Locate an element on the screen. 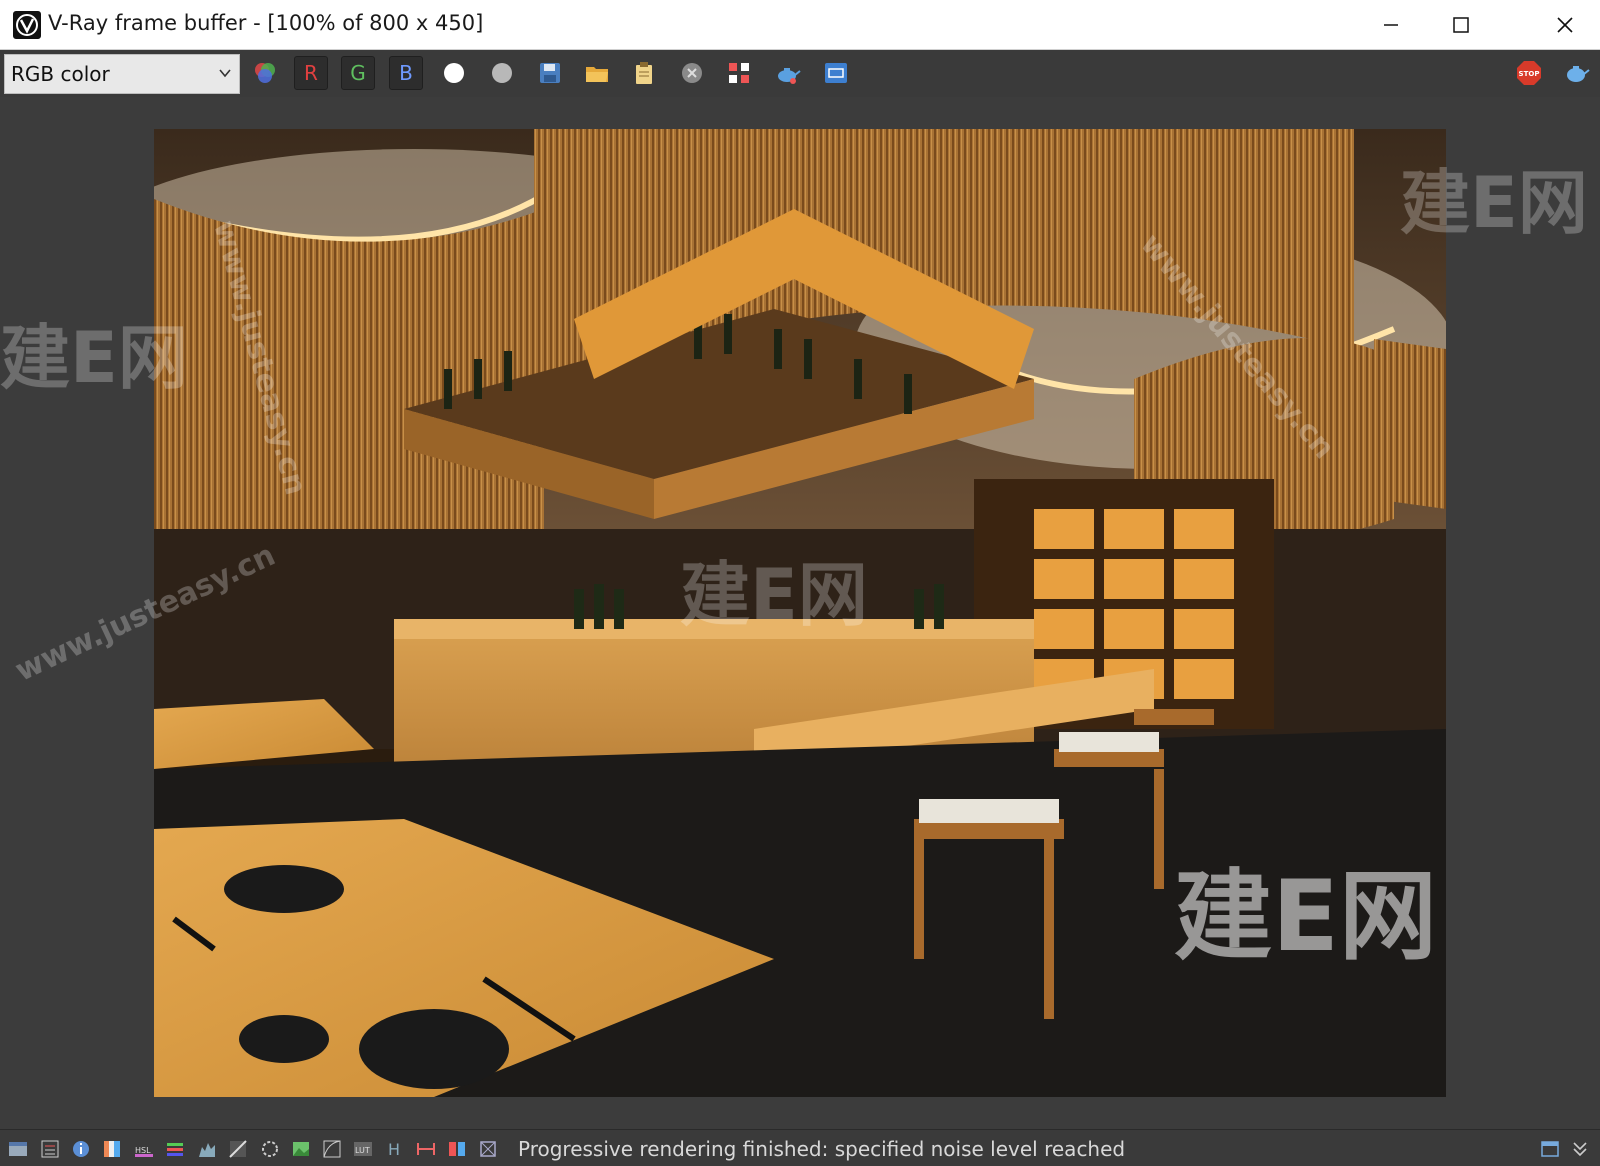 This screenshot has width=1600, height=1166. lut-button: LUT is located at coordinates (363, 1149).